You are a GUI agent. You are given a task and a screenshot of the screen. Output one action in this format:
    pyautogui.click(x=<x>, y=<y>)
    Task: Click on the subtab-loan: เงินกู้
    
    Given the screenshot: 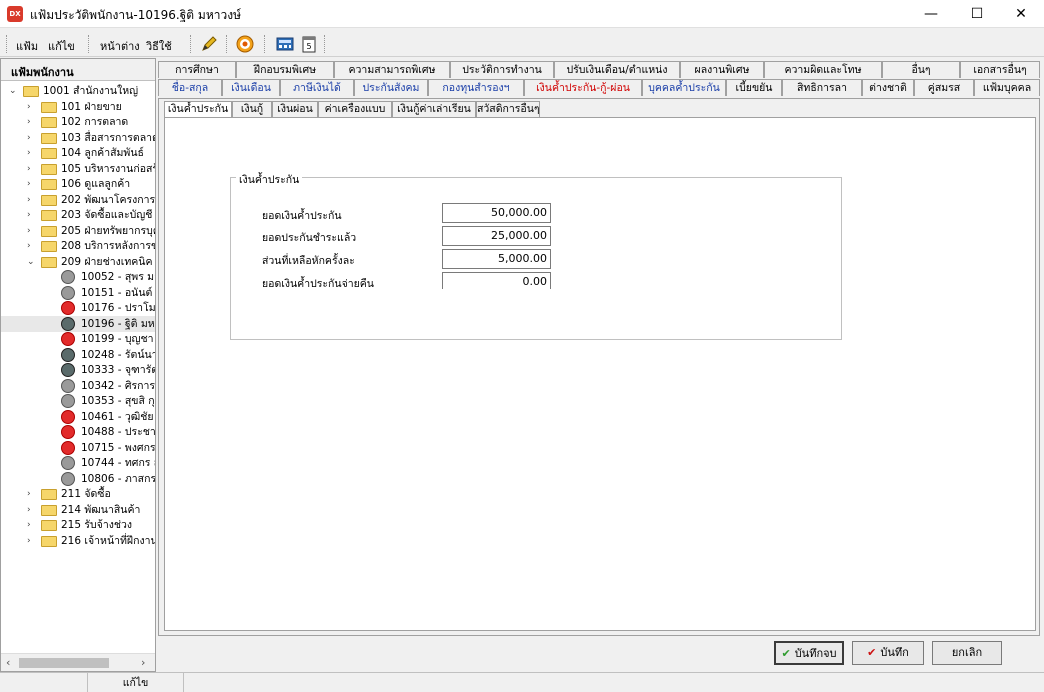 What is the action you would take?
    pyautogui.click(x=252, y=109)
    